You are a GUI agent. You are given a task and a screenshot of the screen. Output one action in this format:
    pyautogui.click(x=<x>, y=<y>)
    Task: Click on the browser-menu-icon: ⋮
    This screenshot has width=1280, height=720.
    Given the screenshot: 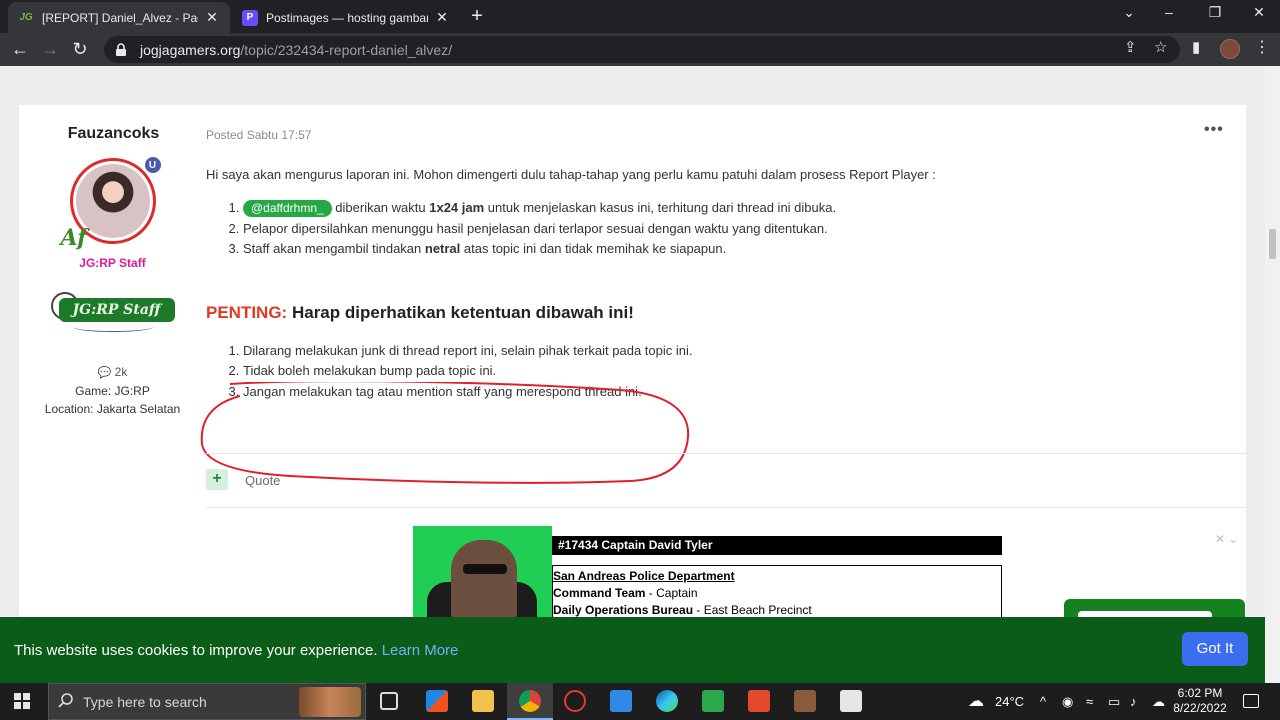 What is the action you would take?
    pyautogui.click(x=1262, y=47)
    